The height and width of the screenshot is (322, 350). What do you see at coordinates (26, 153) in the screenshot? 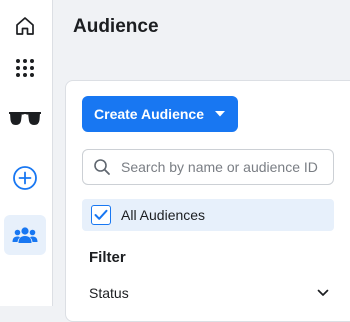
I see `left-nav-rail` at bounding box center [26, 153].